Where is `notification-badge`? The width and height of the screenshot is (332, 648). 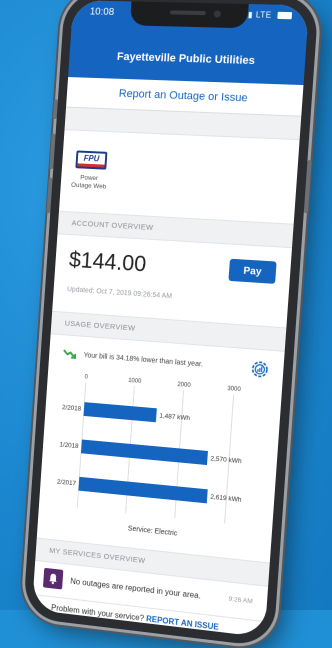
notification-badge is located at coordinates (53, 579).